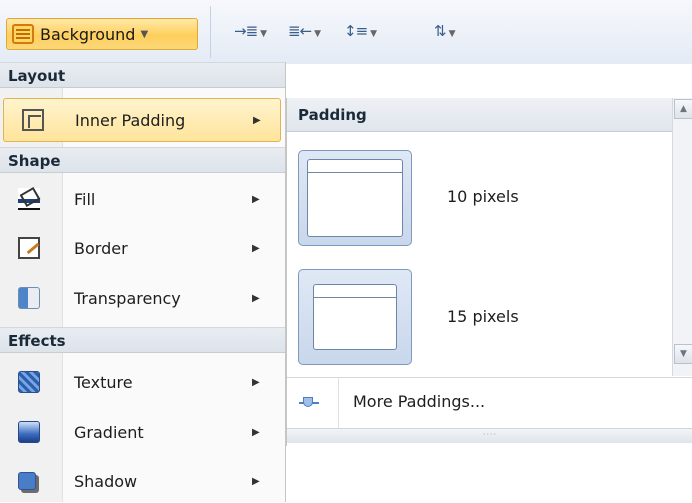  What do you see at coordinates (489, 435) in the screenshot?
I see `resize-grip: ····` at bounding box center [489, 435].